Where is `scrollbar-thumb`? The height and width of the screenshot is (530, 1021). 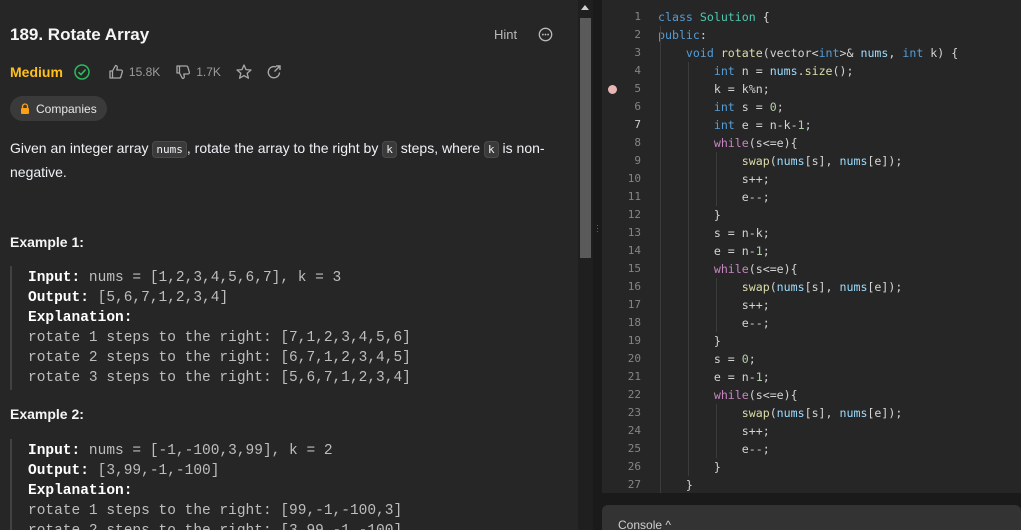
scrollbar-thumb is located at coordinates (585, 138).